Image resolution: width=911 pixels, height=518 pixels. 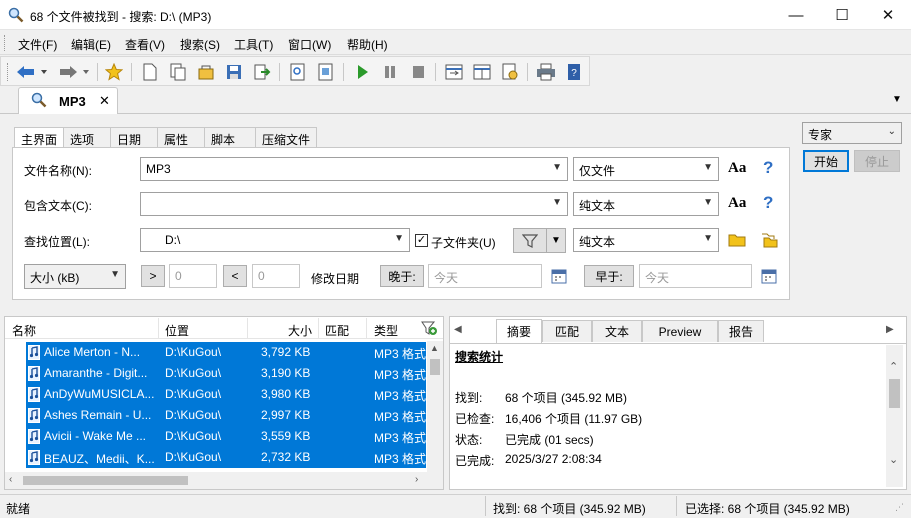 I want to click on tab-matches: 匹配, so click(x=567, y=331).